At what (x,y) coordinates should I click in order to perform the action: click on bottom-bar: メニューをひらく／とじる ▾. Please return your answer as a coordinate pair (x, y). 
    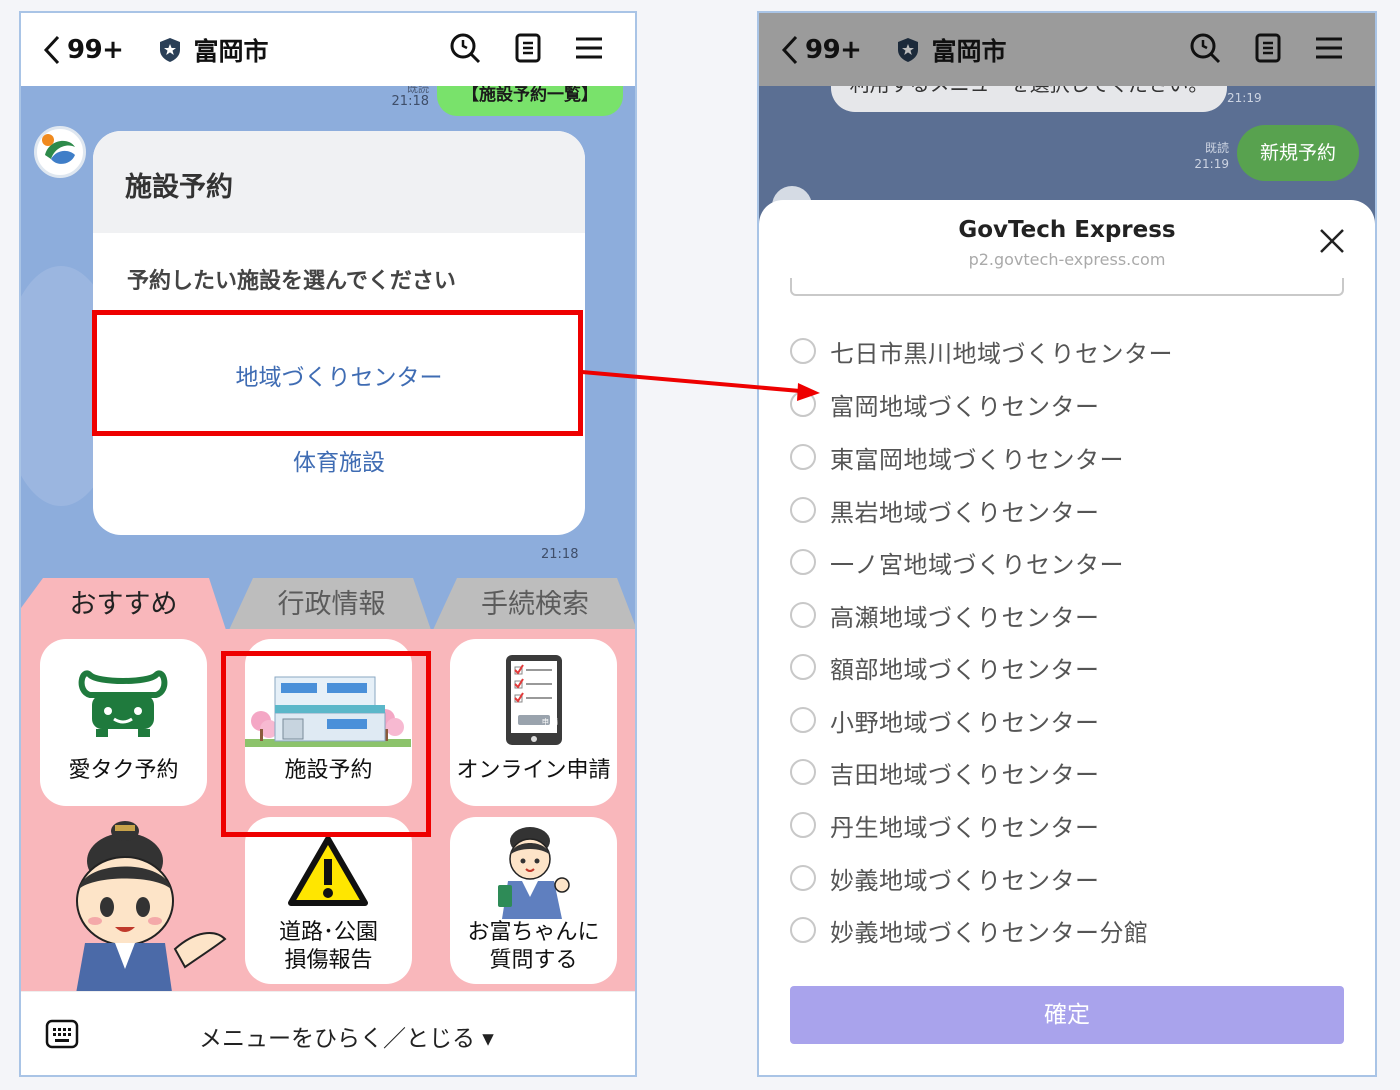
    Looking at the image, I should click on (328, 1033).